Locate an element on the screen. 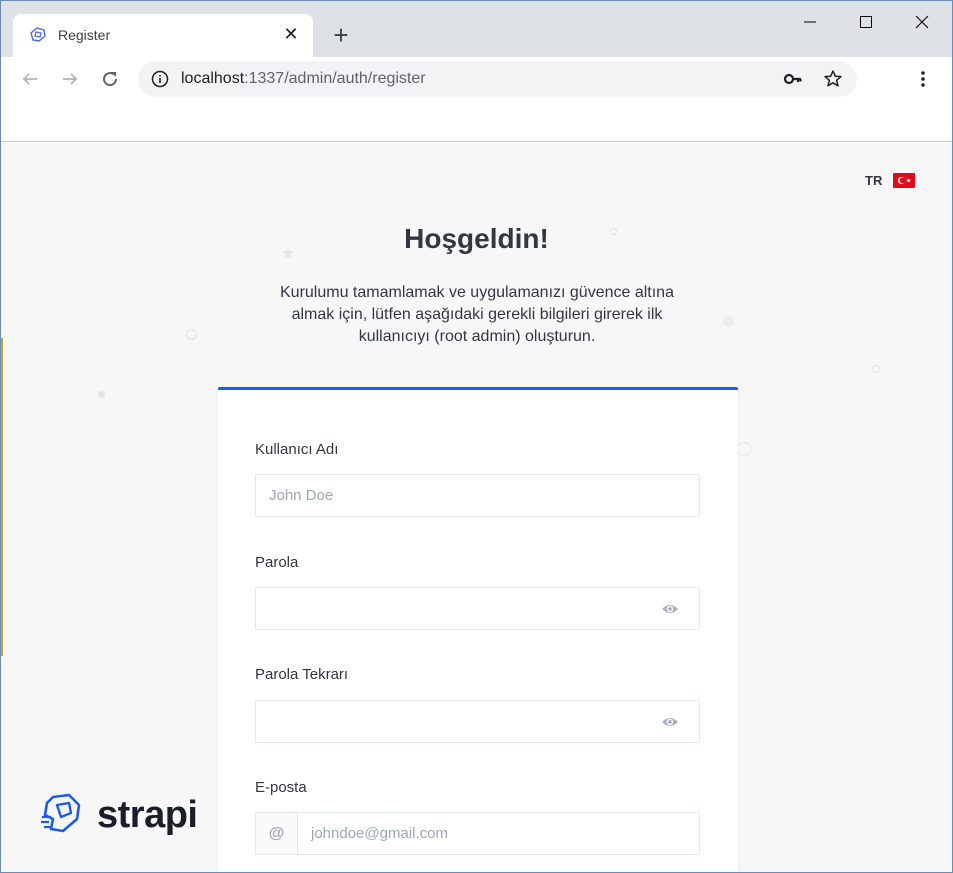 Image resolution: width=953 pixels, height=873 pixels. info-icon is located at coordinates (160, 79).